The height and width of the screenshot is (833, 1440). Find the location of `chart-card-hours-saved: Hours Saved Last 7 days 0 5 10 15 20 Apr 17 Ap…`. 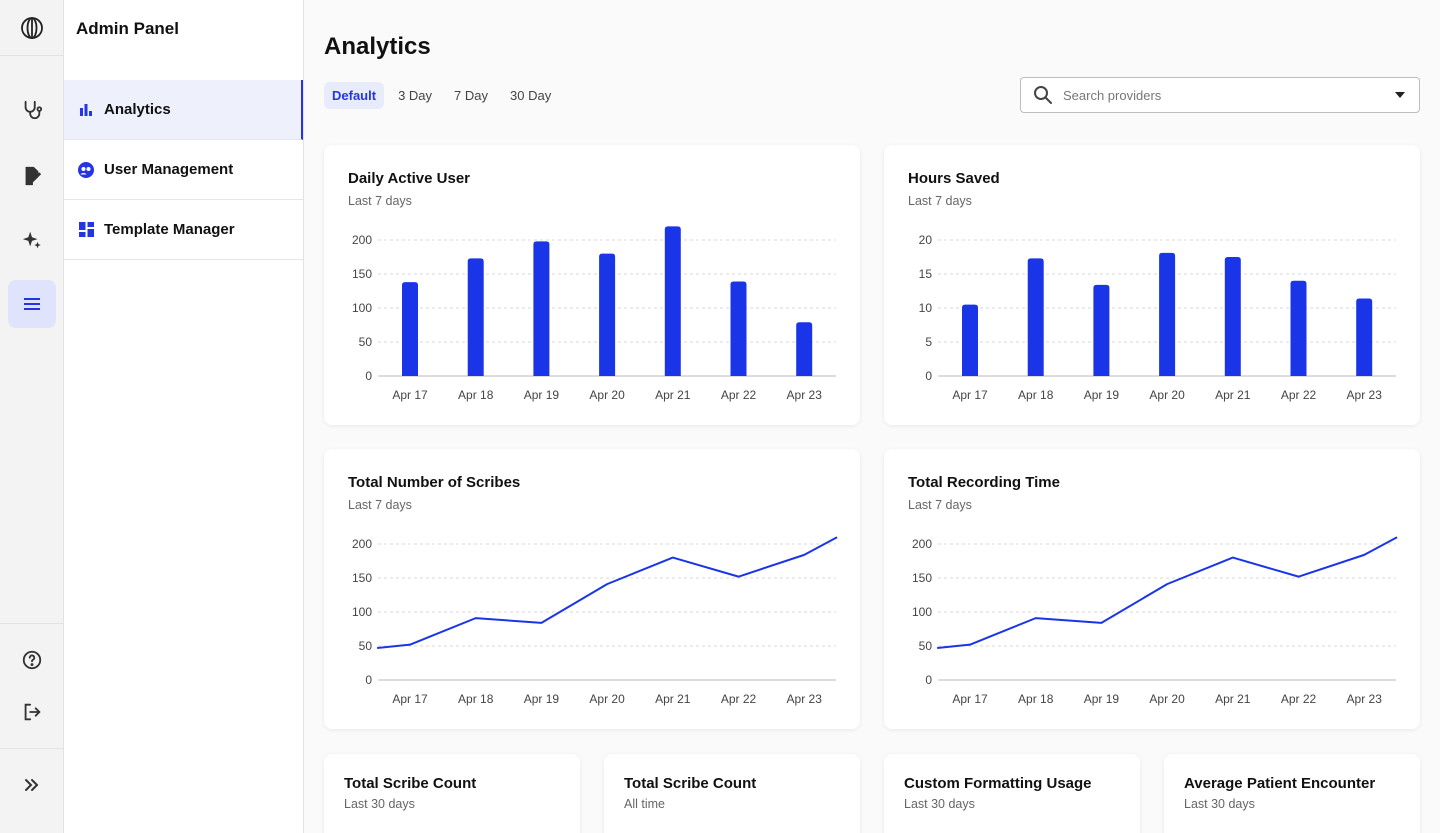

chart-card-hours-saved: Hours Saved Last 7 days 0 5 10 15 20 Apr 17 Ap… is located at coordinates (1152, 285).